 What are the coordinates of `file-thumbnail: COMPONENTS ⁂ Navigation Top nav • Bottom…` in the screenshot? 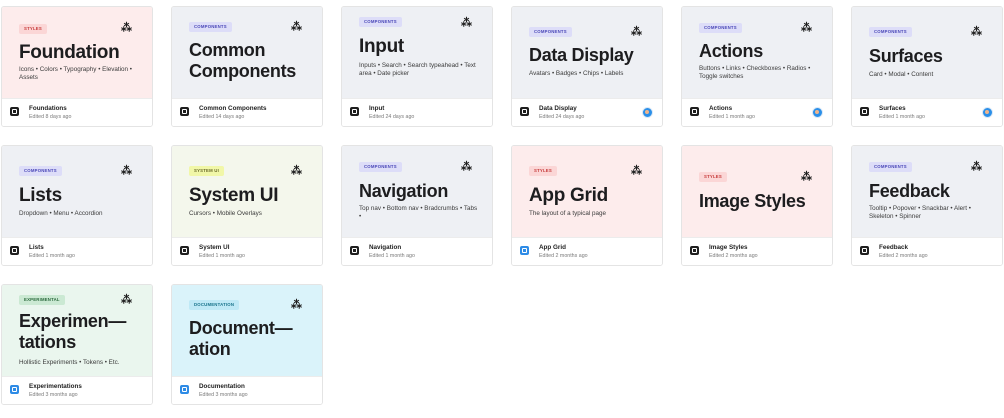 It's located at (417, 191).